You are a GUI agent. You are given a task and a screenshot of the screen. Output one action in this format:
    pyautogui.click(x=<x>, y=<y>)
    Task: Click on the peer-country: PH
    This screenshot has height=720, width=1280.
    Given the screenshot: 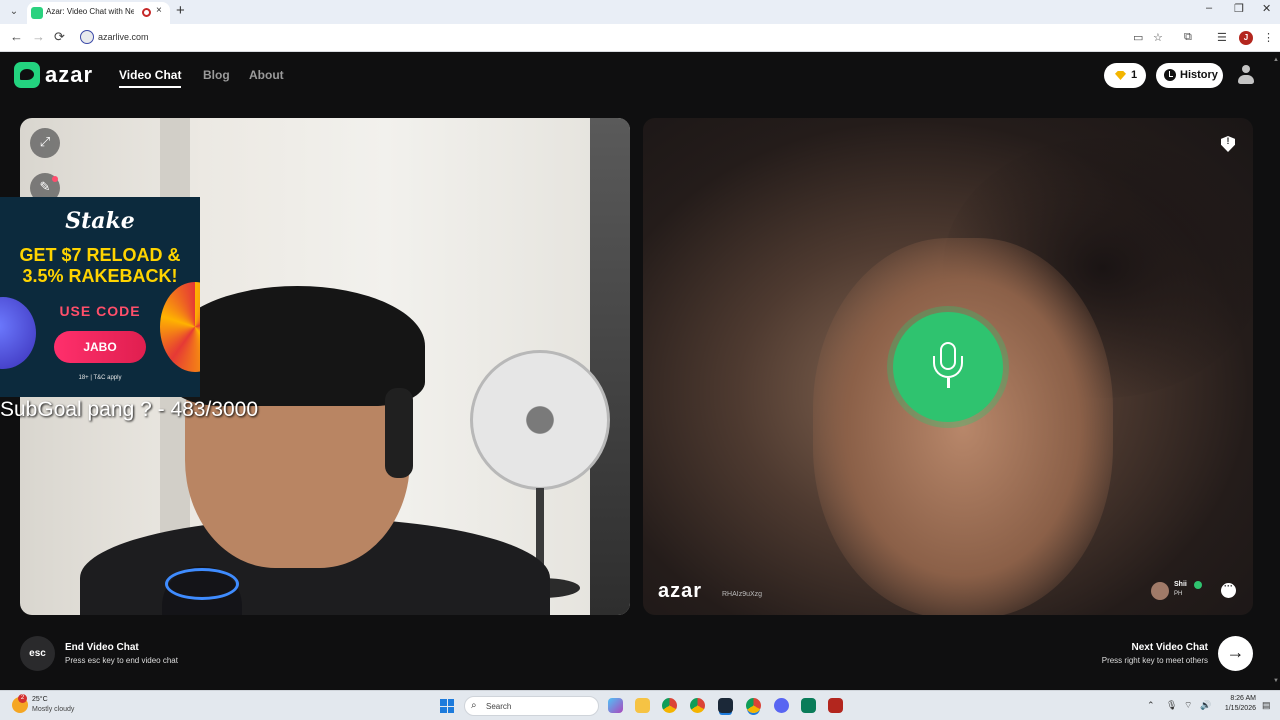 What is the action you would take?
    pyautogui.click(x=1178, y=594)
    